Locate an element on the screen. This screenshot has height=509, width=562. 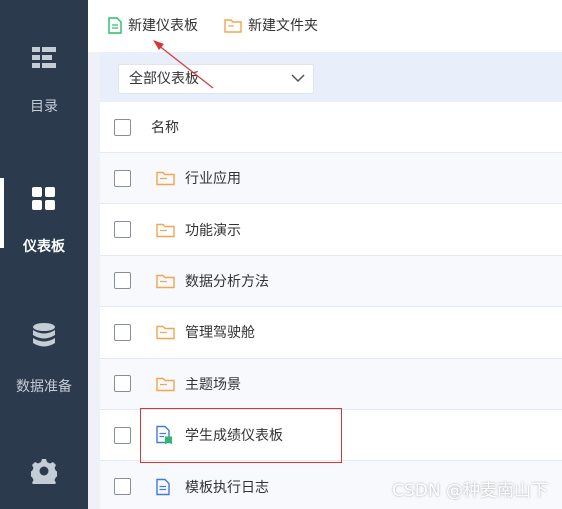
dashboard-filter-select: 全部仪表板 is located at coordinates (216, 79).